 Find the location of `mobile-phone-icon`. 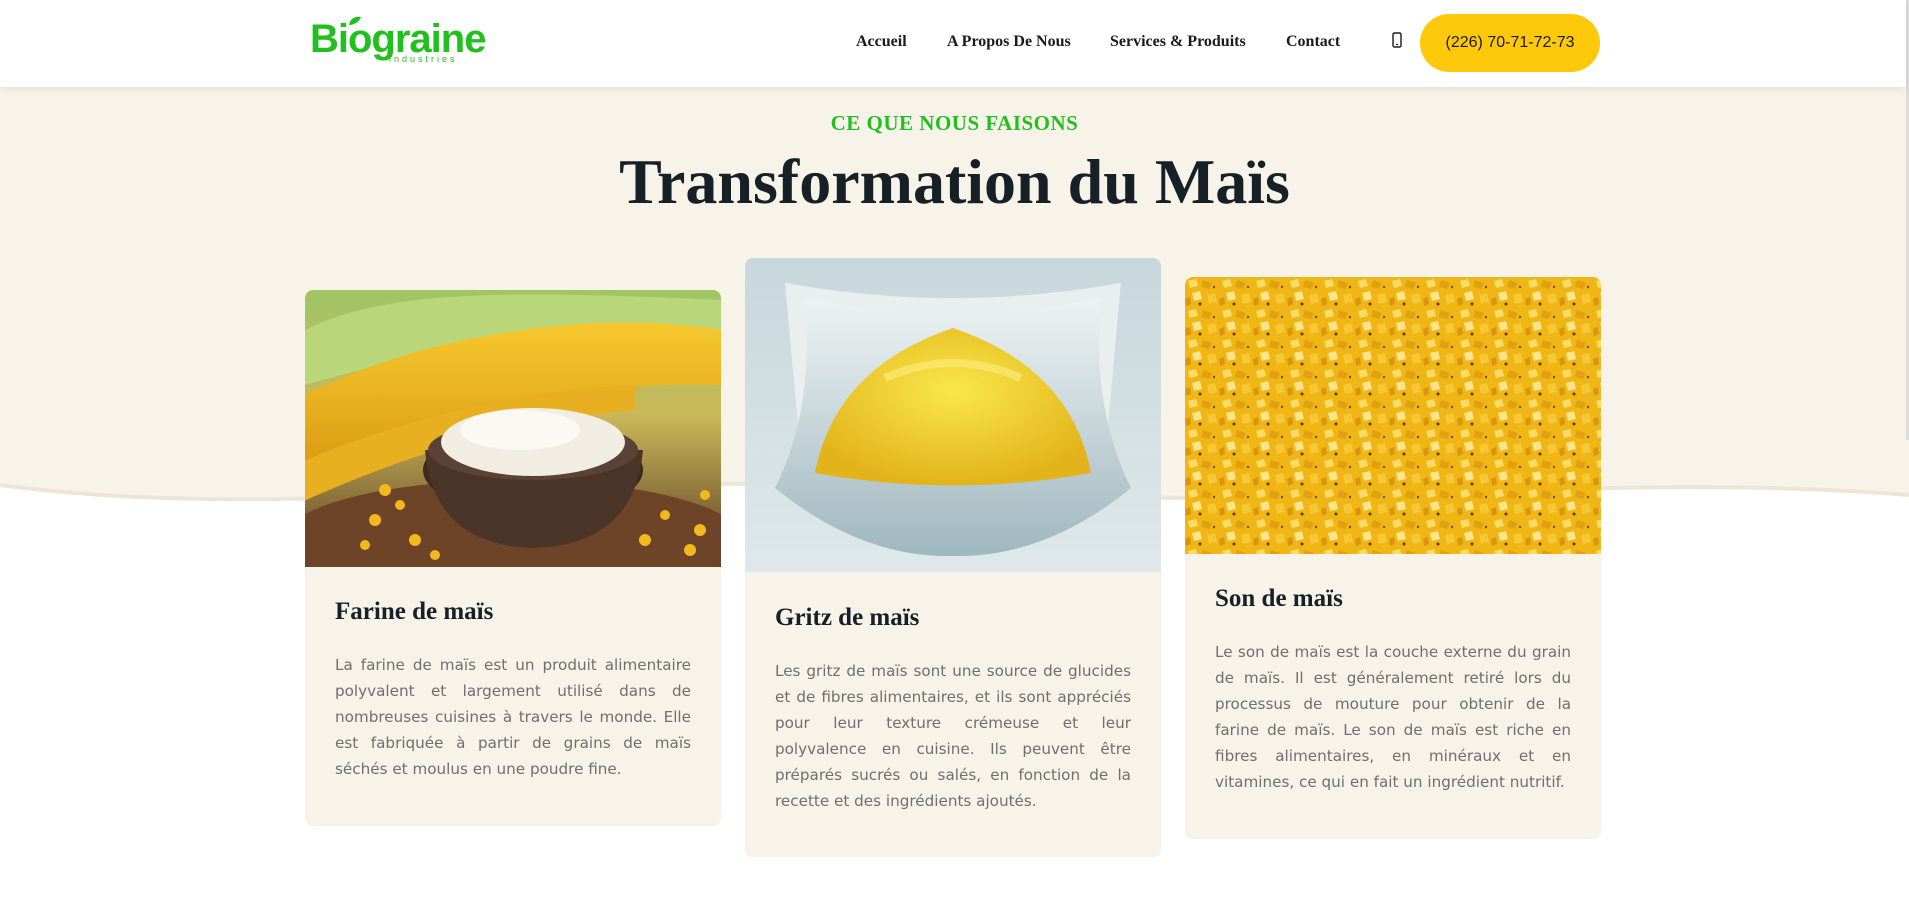

mobile-phone-icon is located at coordinates (1397, 40).